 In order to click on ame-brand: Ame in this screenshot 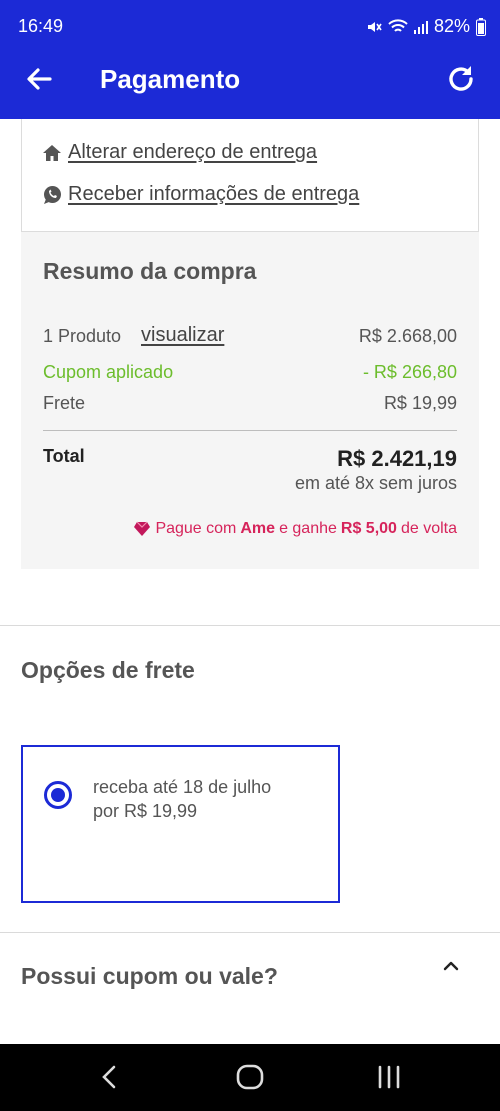, I will do `click(258, 528)`.